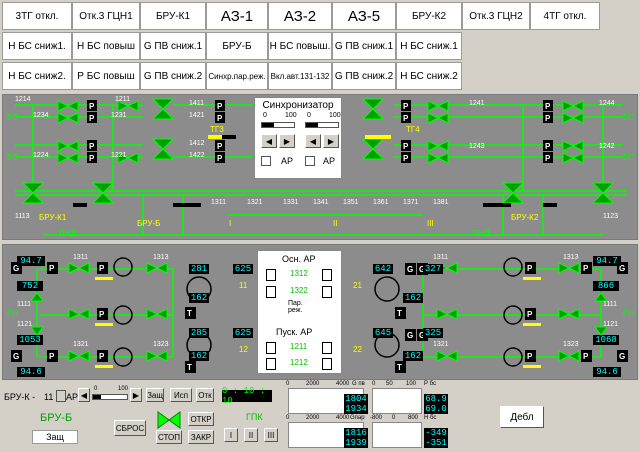  Describe the element at coordinates (237, 16) in the screenshot. I see `alarm-az1: АЗ-1` at that location.